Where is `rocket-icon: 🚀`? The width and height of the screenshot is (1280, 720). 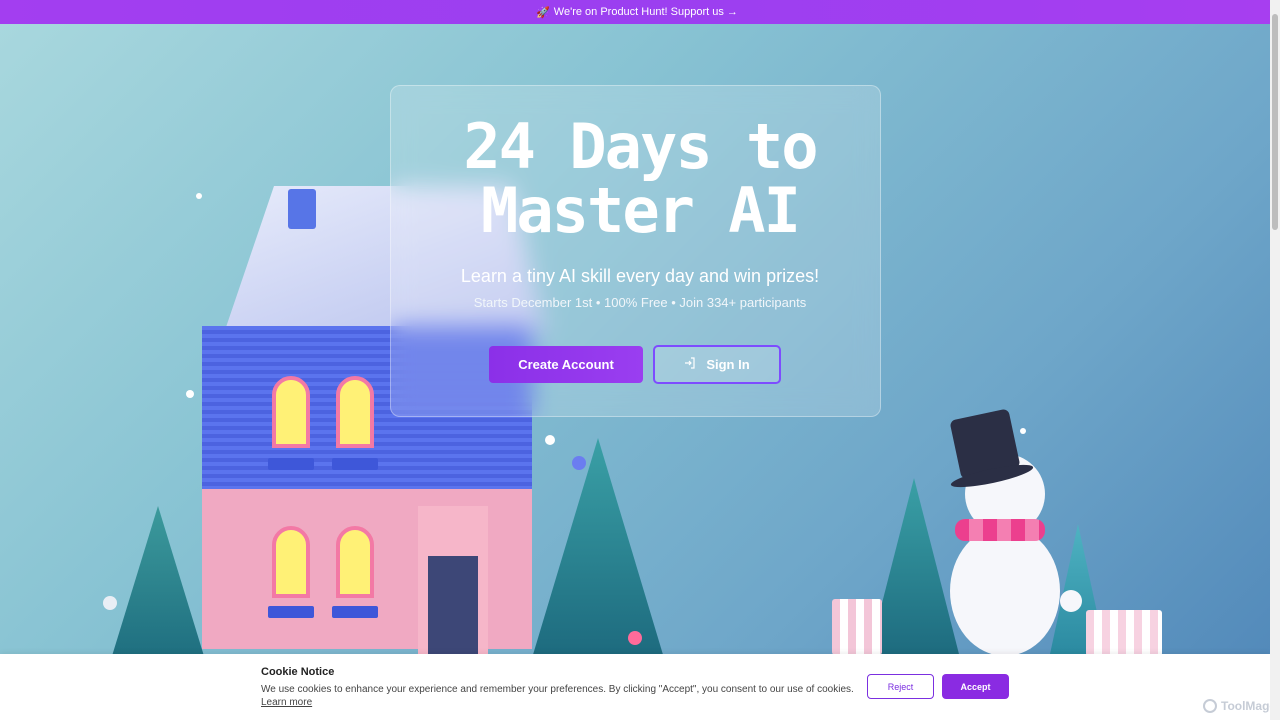
rocket-icon: 🚀 is located at coordinates (543, 12).